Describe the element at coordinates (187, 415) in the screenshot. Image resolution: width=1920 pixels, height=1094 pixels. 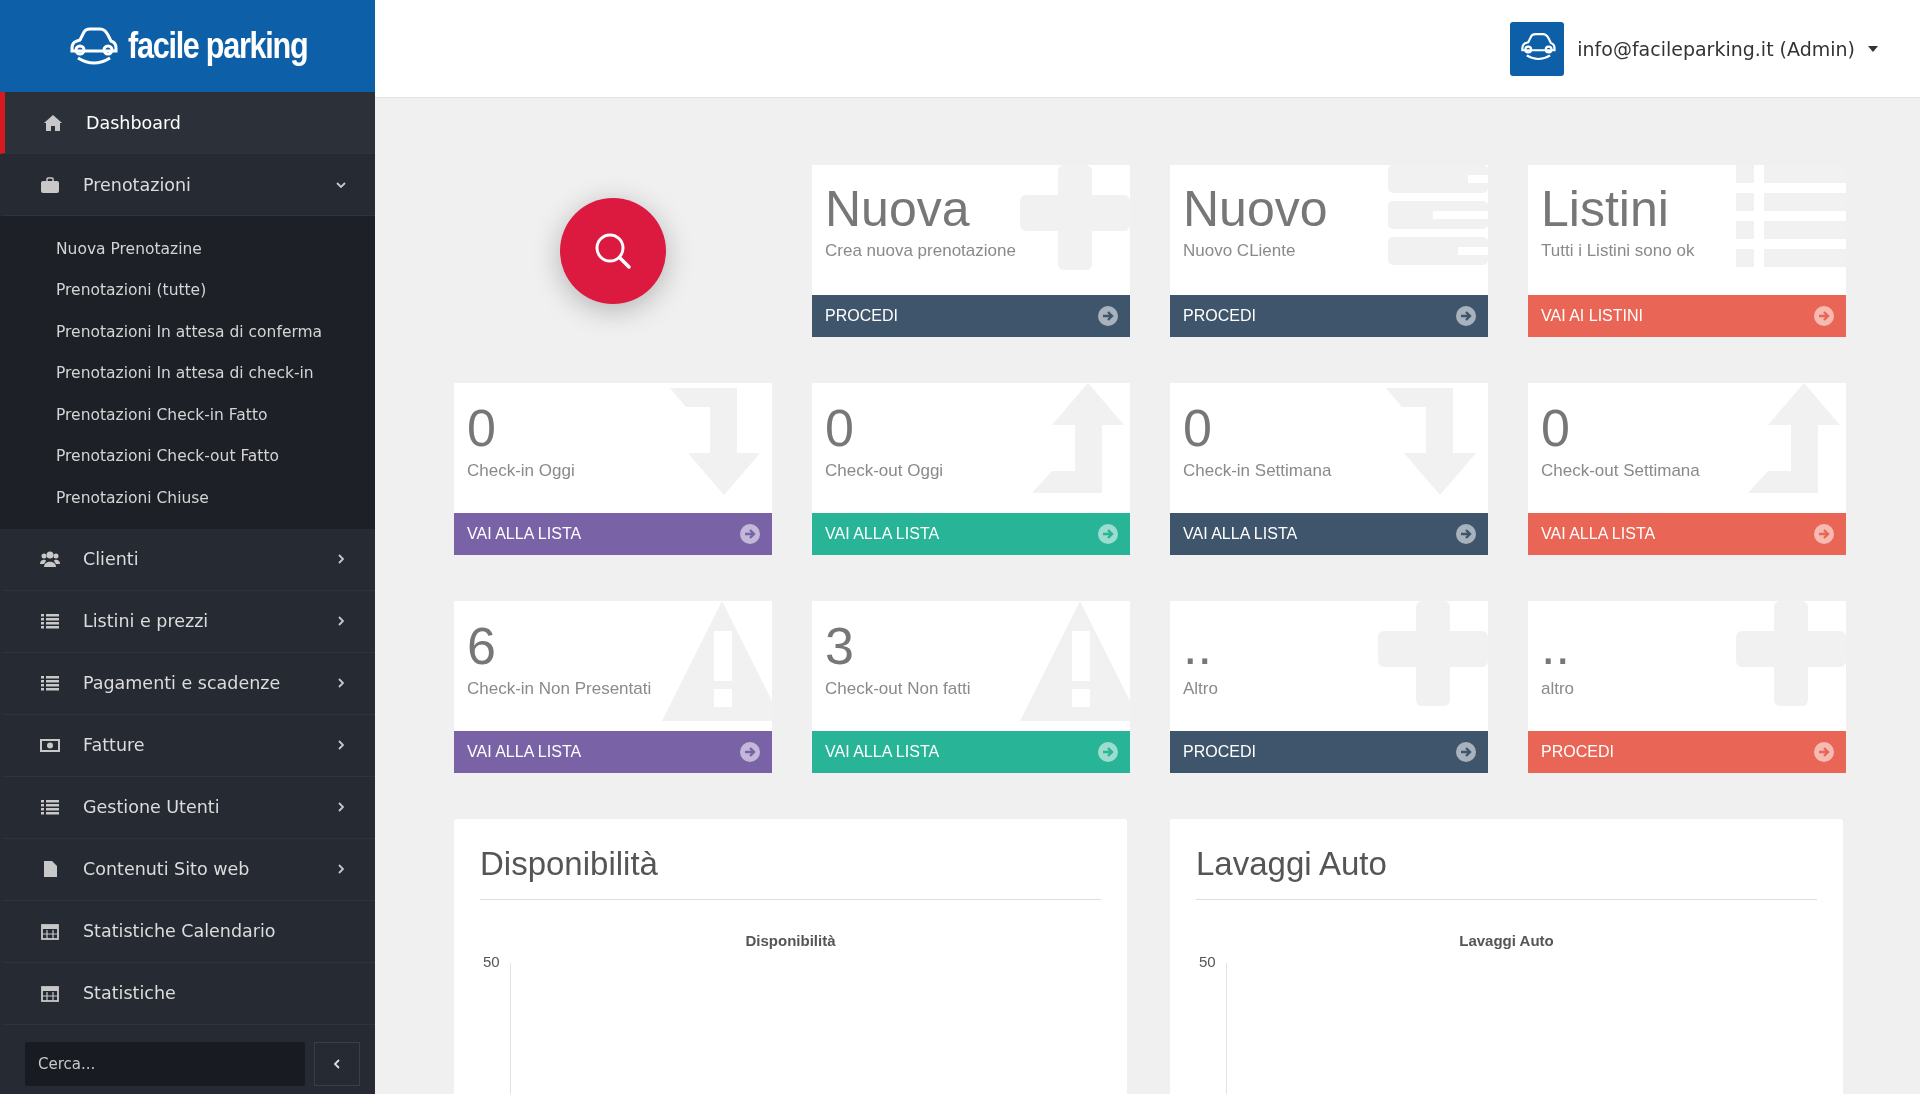
I see `submenu-item: Prenotazioni Check-in Fatto` at that location.